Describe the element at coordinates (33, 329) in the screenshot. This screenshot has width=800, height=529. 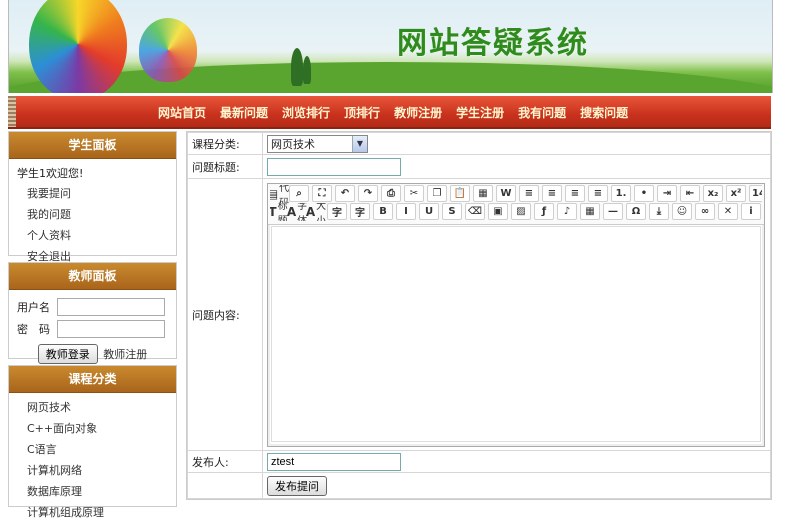
I see `password-label: 密 码` at that location.